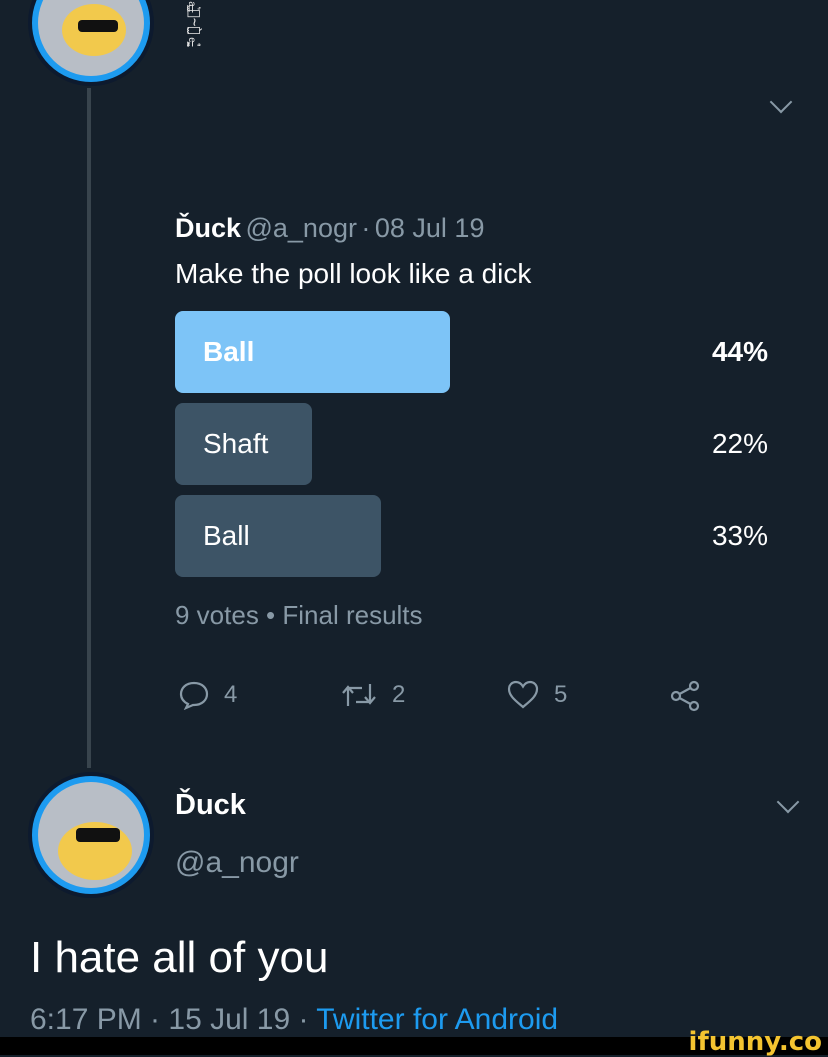 This screenshot has height=1057, width=828. What do you see at coordinates (739, 351) in the screenshot?
I see `poll-option-percent: 44%` at bounding box center [739, 351].